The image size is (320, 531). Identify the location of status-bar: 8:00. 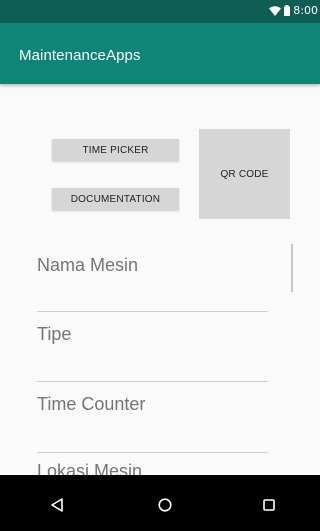
(160, 11).